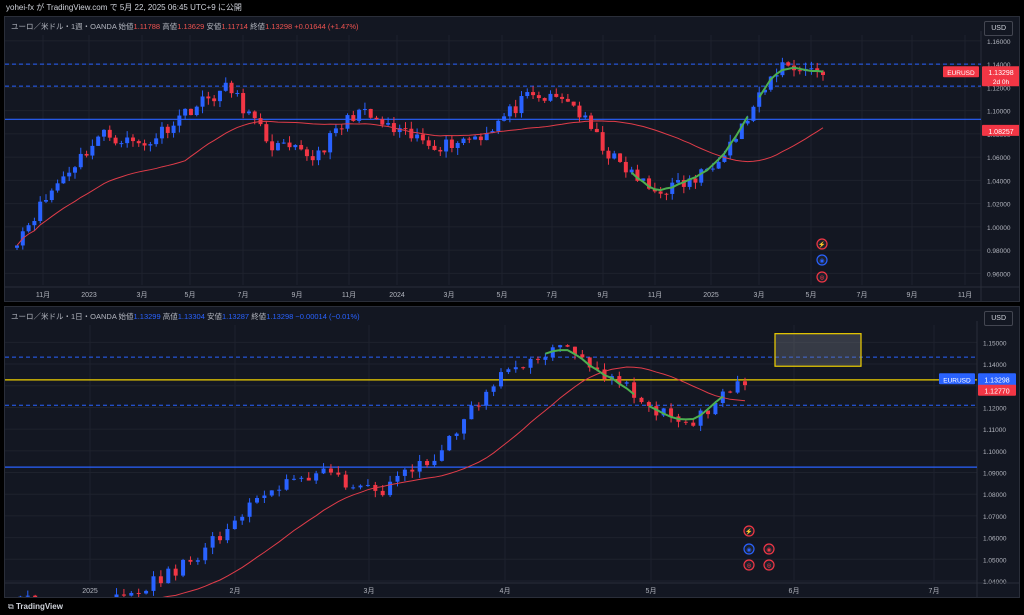 The height and width of the screenshot is (615, 1024). I want to click on price-axis-label: 0.98000, so click(999, 251).